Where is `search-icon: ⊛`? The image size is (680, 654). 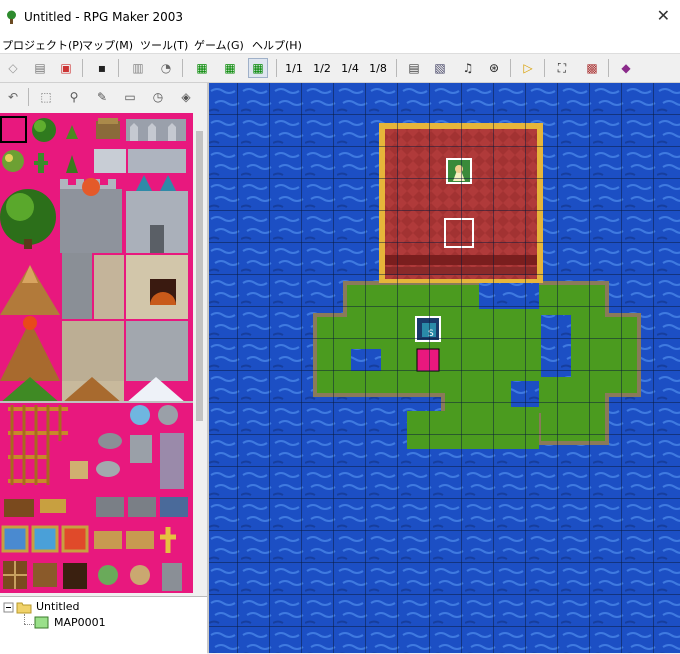 search-icon: ⊛ is located at coordinates (494, 68).